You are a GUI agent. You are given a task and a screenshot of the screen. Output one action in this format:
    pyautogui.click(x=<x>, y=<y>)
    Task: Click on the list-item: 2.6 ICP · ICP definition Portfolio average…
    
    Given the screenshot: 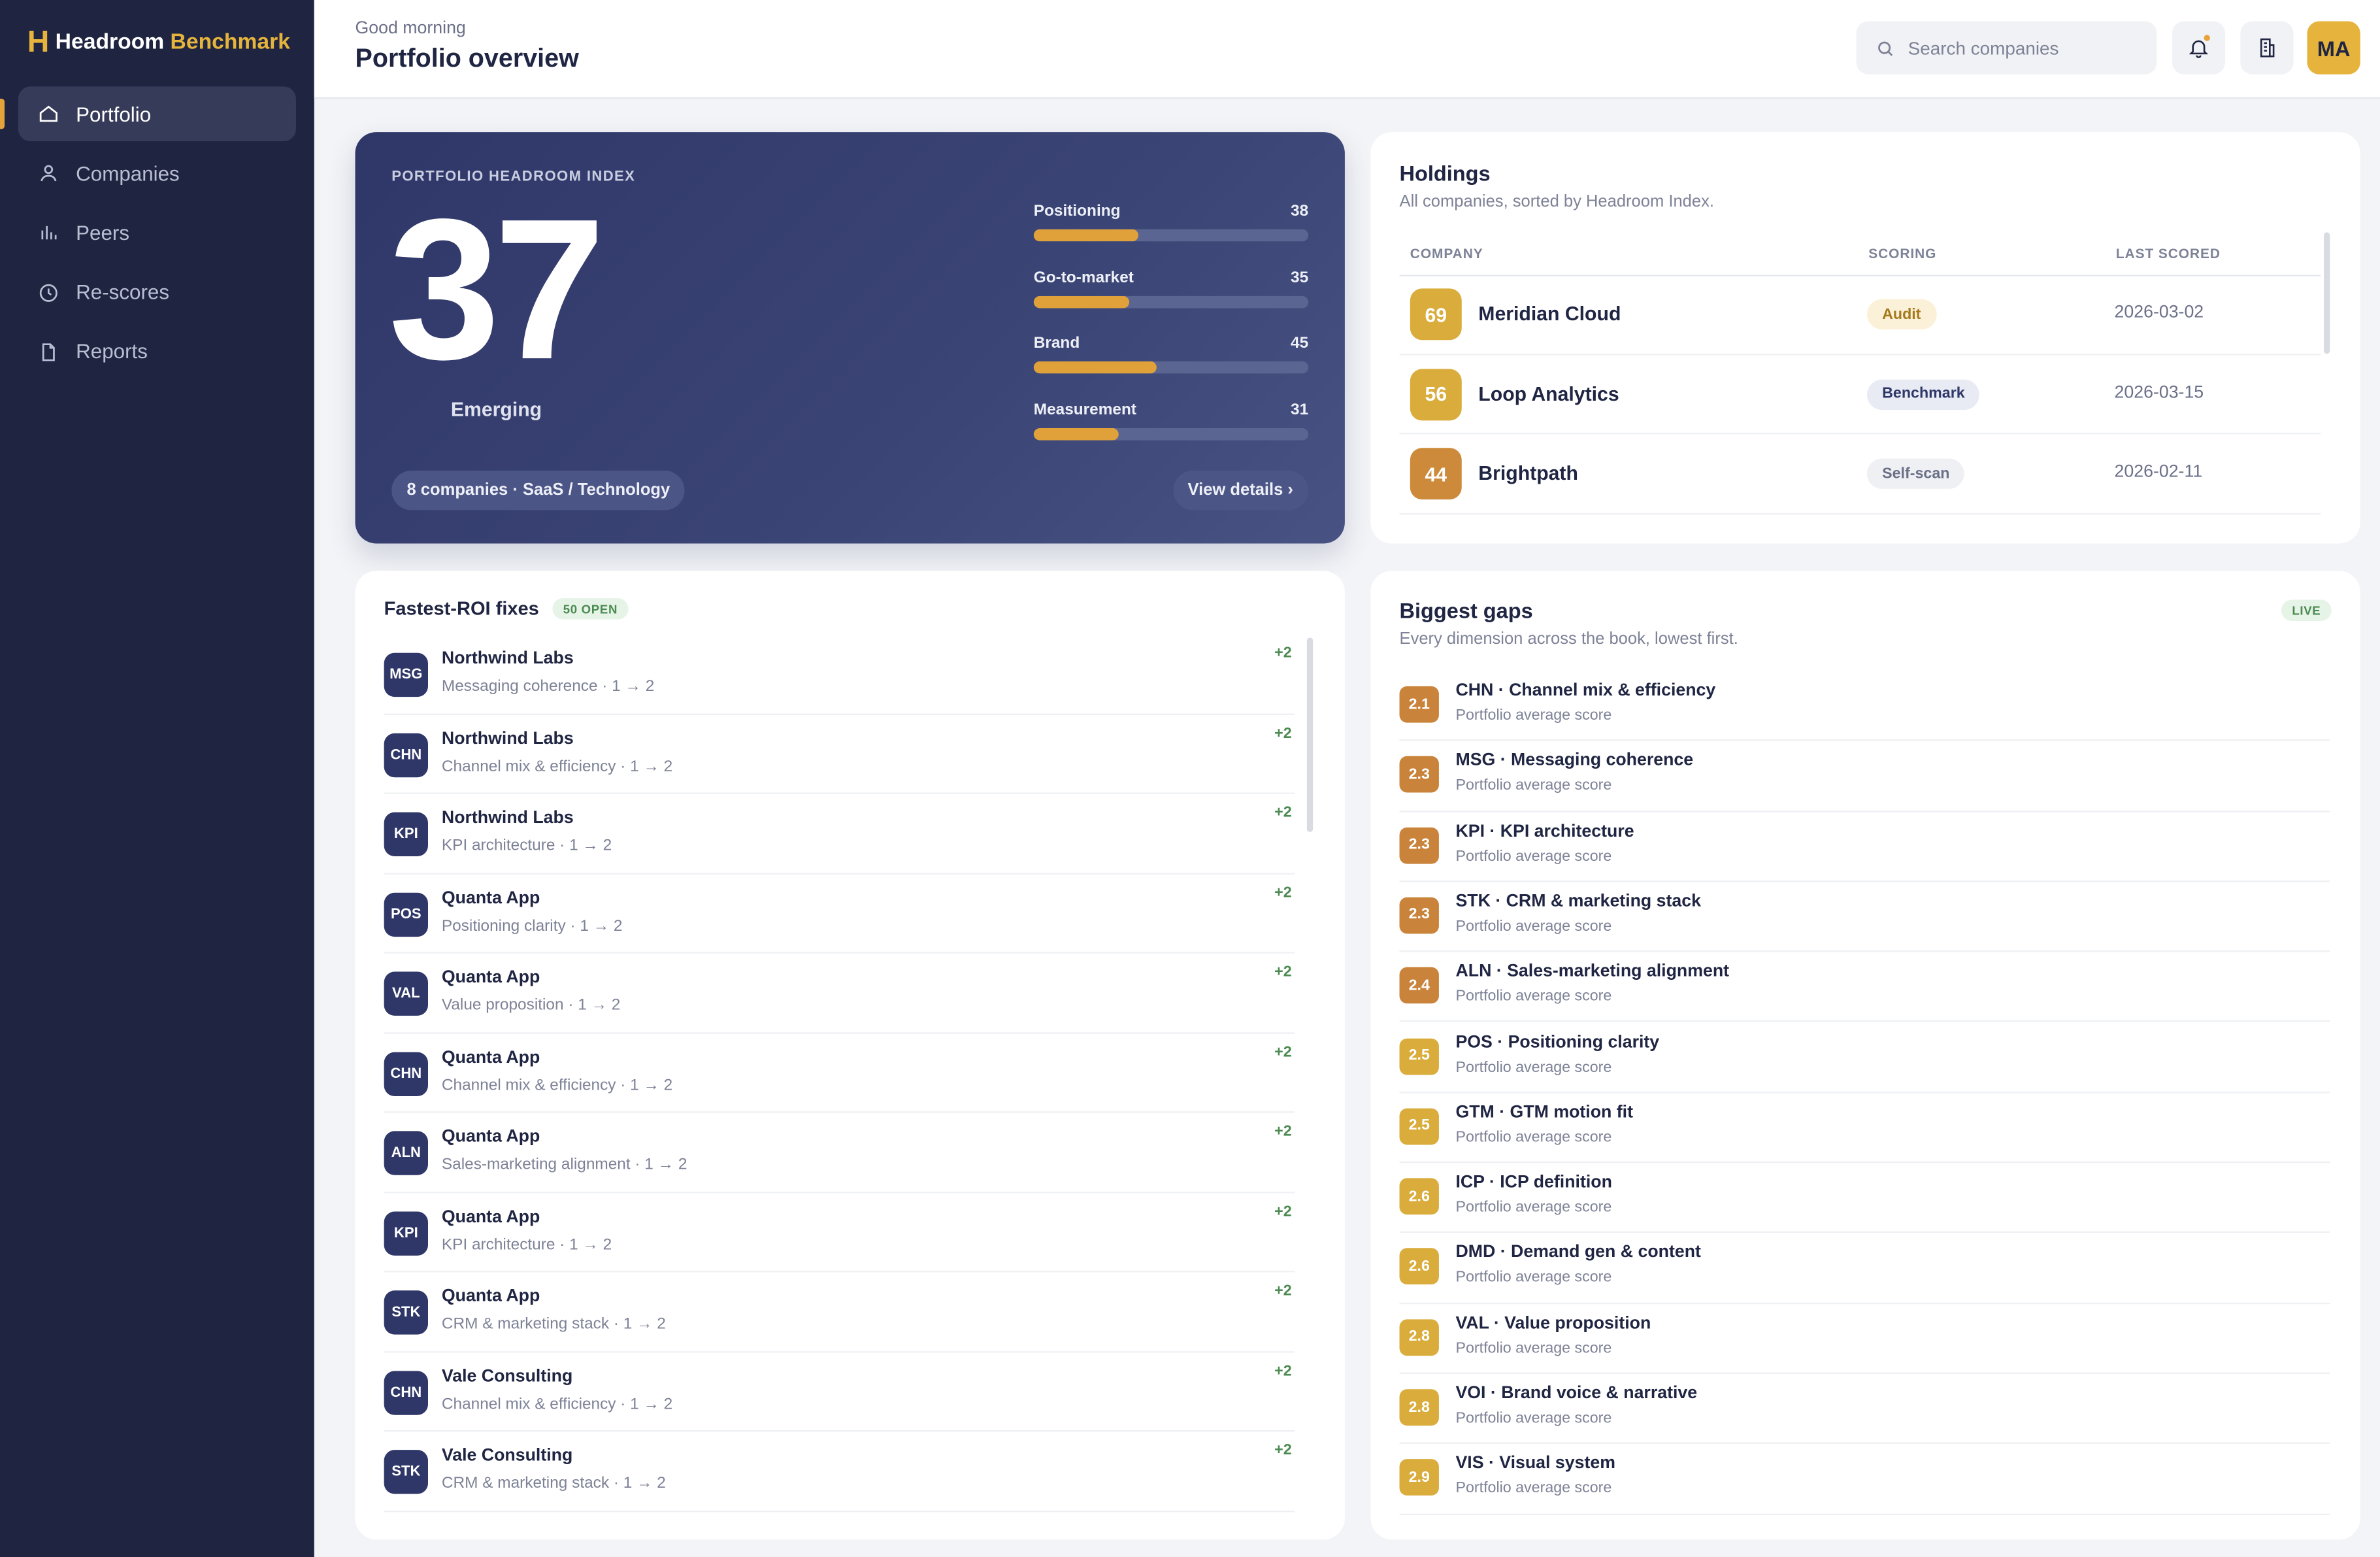 What is the action you would take?
    pyautogui.click(x=1864, y=1198)
    